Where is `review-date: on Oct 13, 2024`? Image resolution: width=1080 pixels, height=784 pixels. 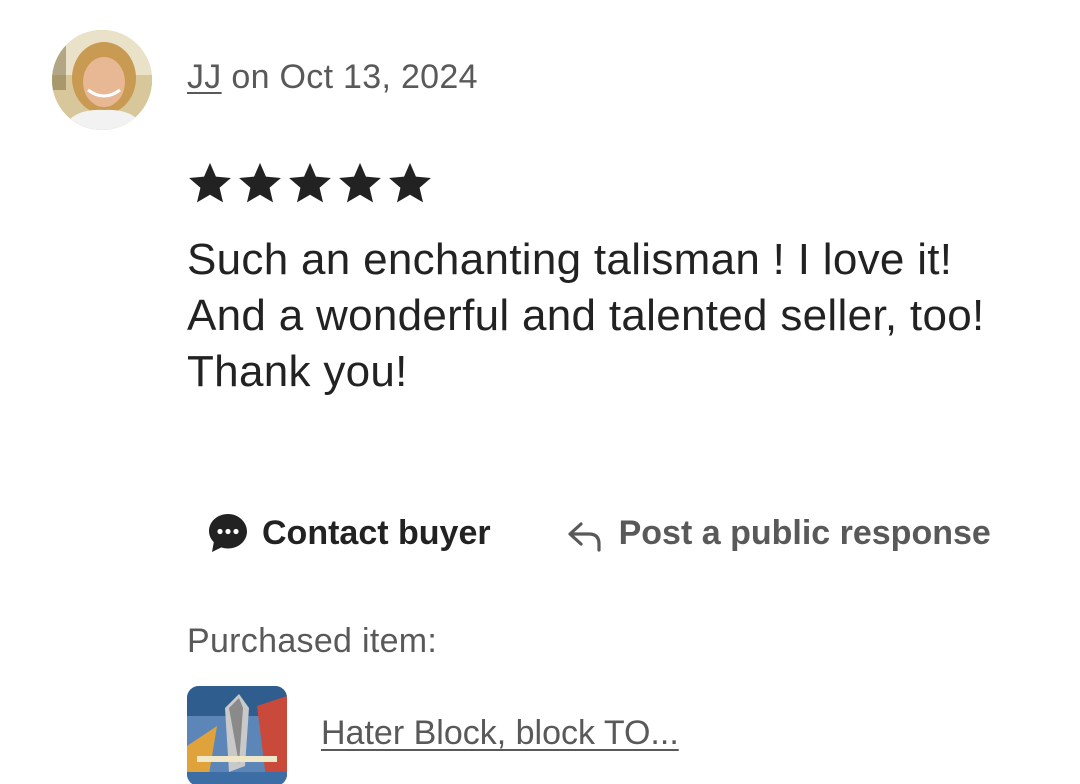
review-date: on Oct 13, 2024 is located at coordinates (349, 77).